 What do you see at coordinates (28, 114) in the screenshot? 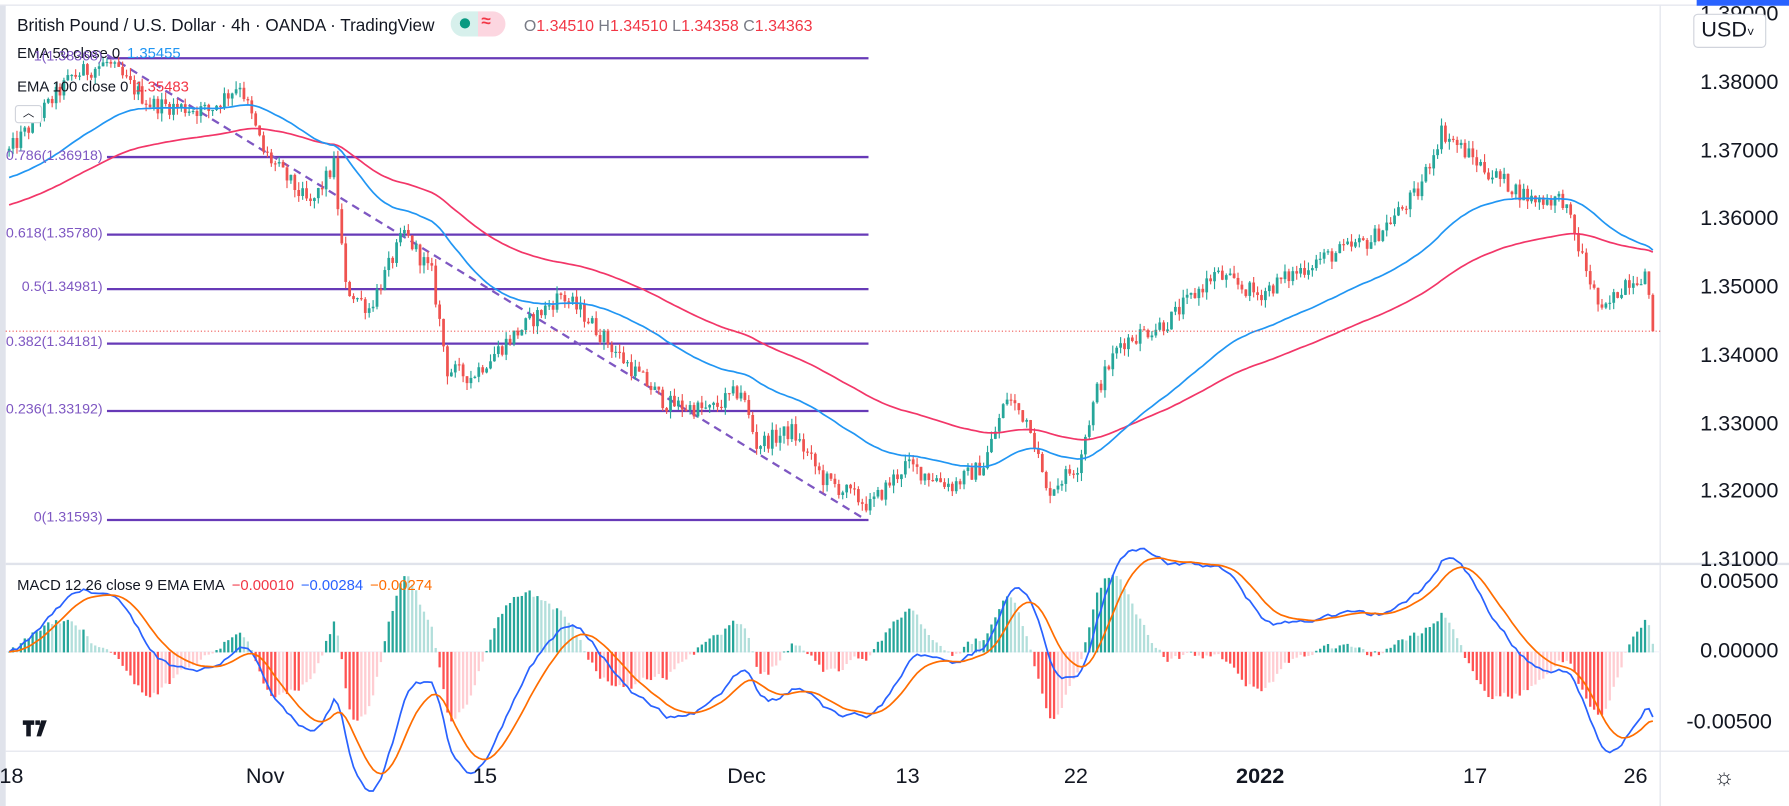
I see `collapse-legend-button: ︿` at bounding box center [28, 114].